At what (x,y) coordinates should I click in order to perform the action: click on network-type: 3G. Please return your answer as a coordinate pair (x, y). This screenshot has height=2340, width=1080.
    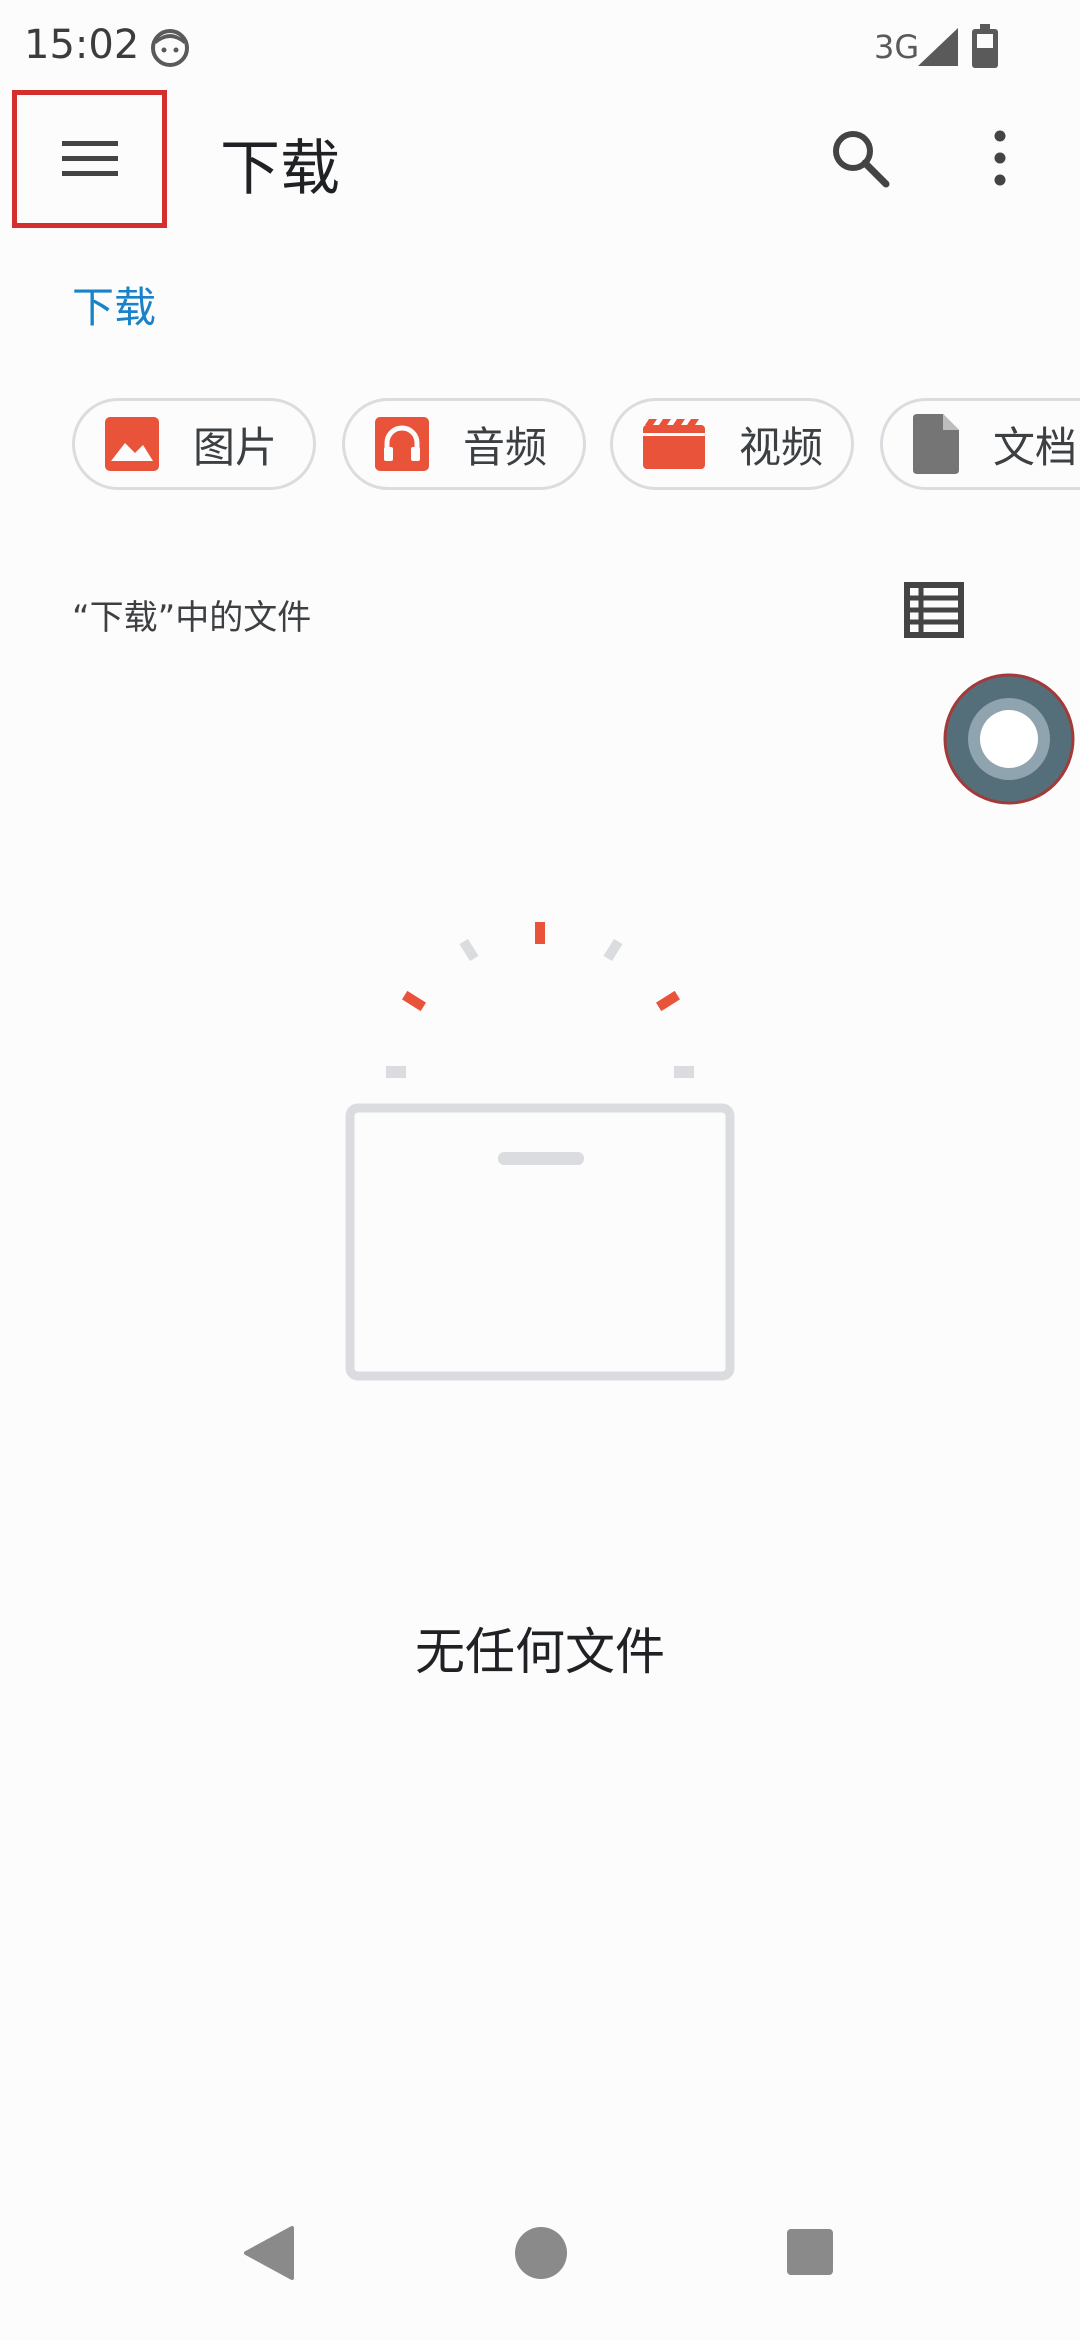
    Looking at the image, I should click on (897, 47).